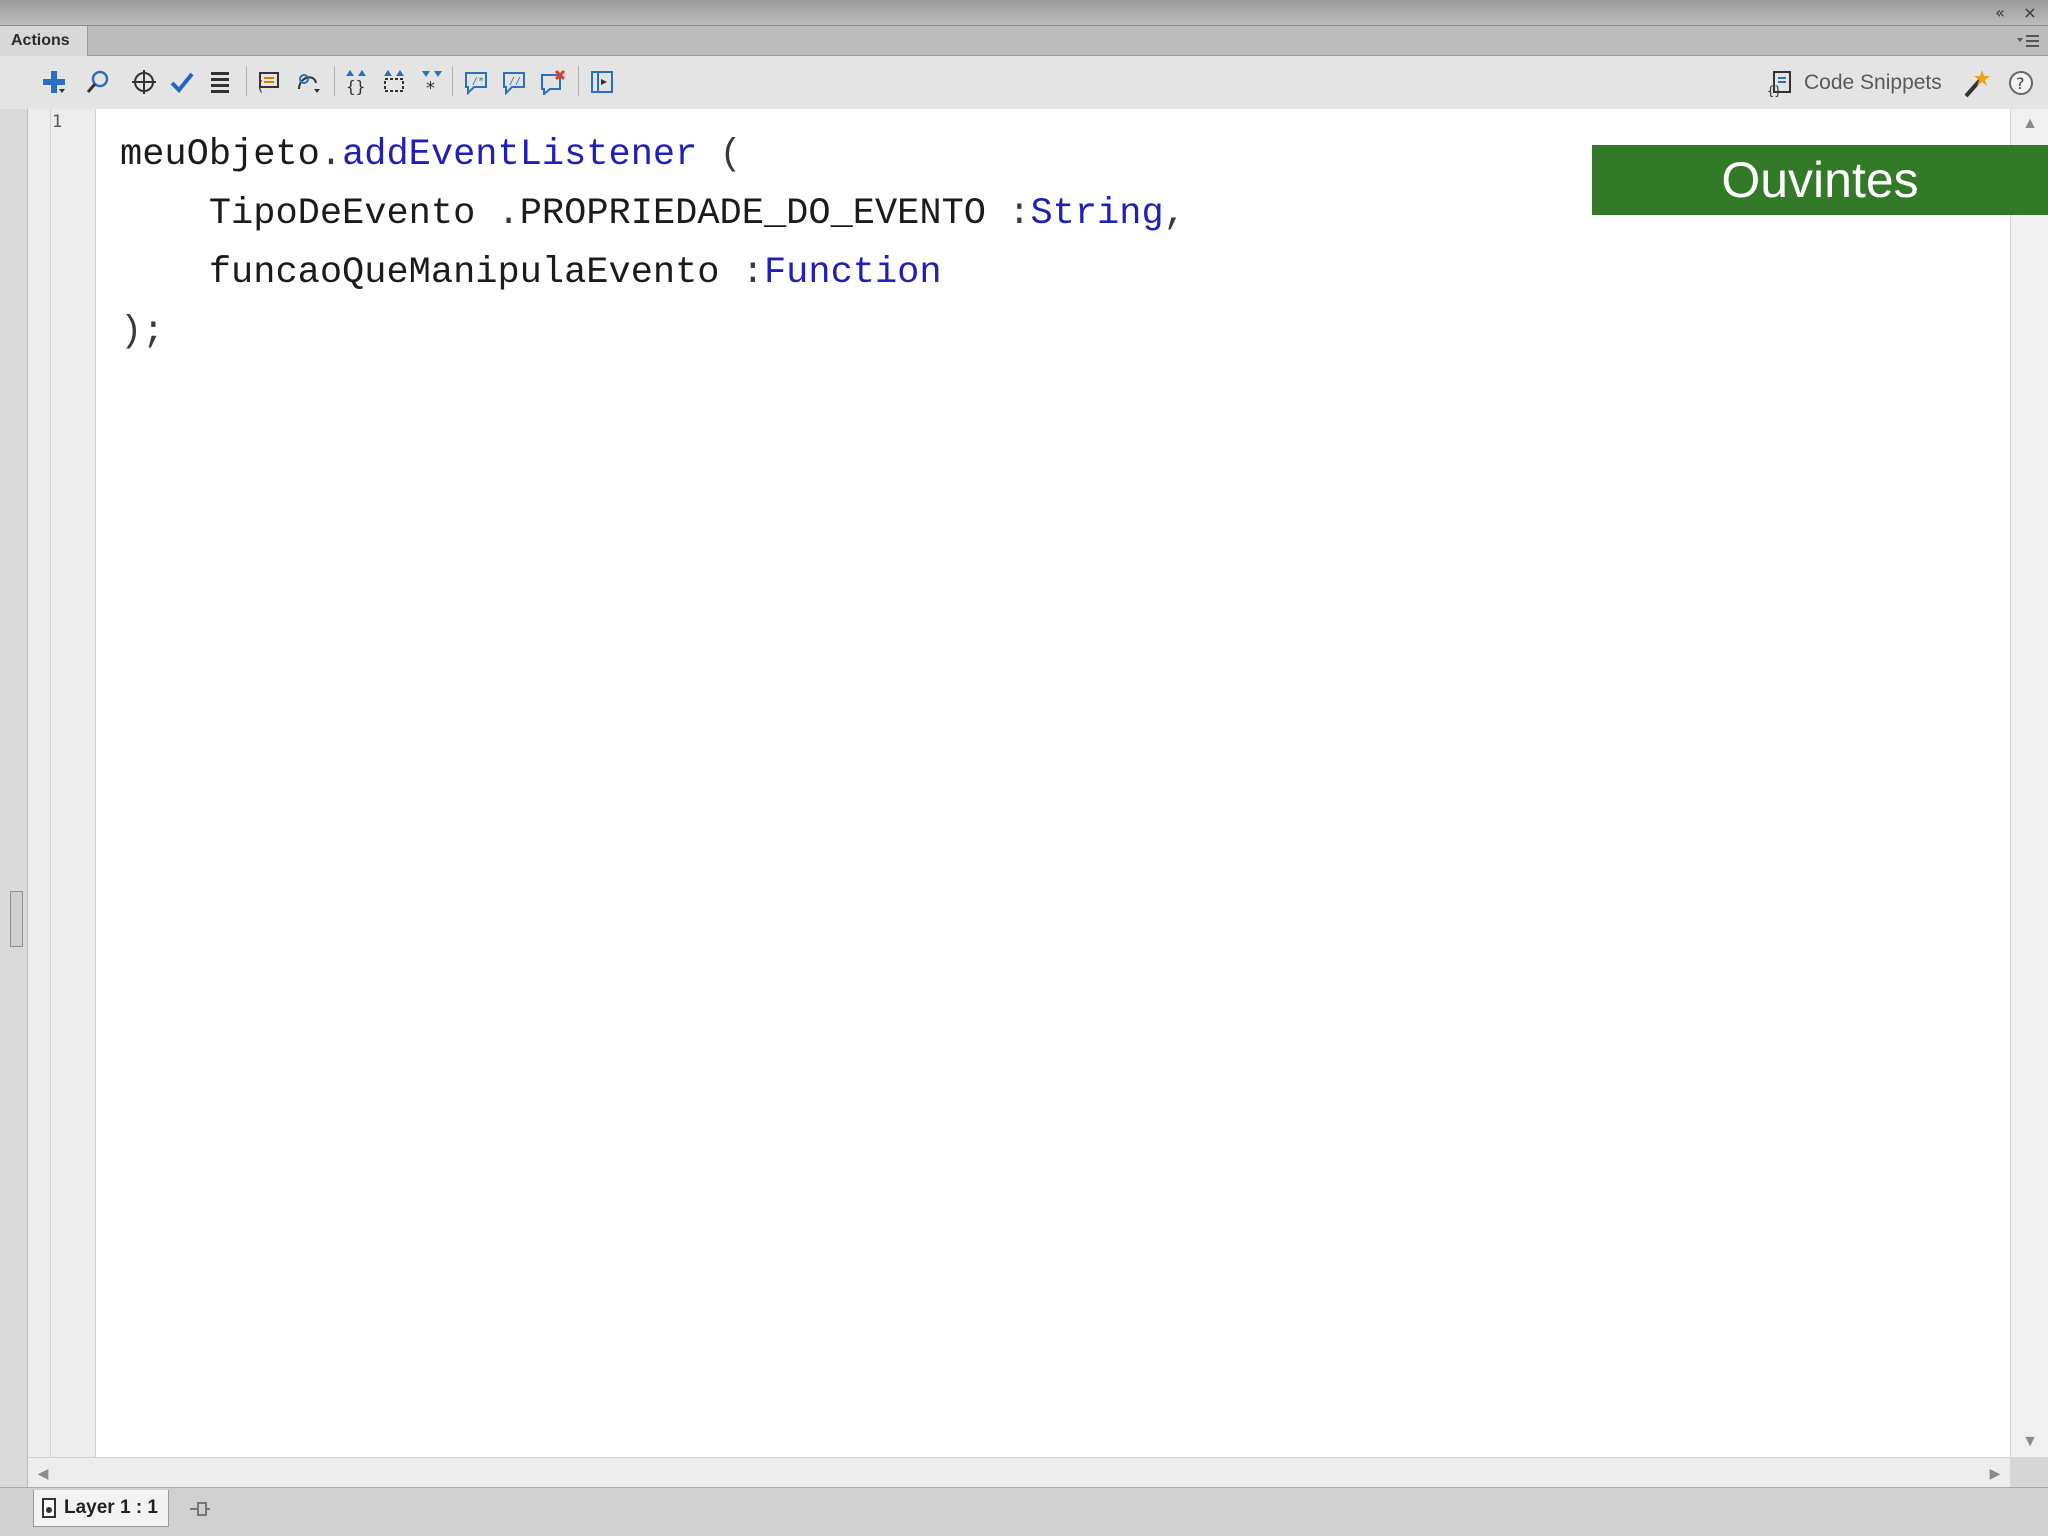  Describe the element at coordinates (1976, 84) in the screenshot. I see `wizard-wand-icon` at that location.